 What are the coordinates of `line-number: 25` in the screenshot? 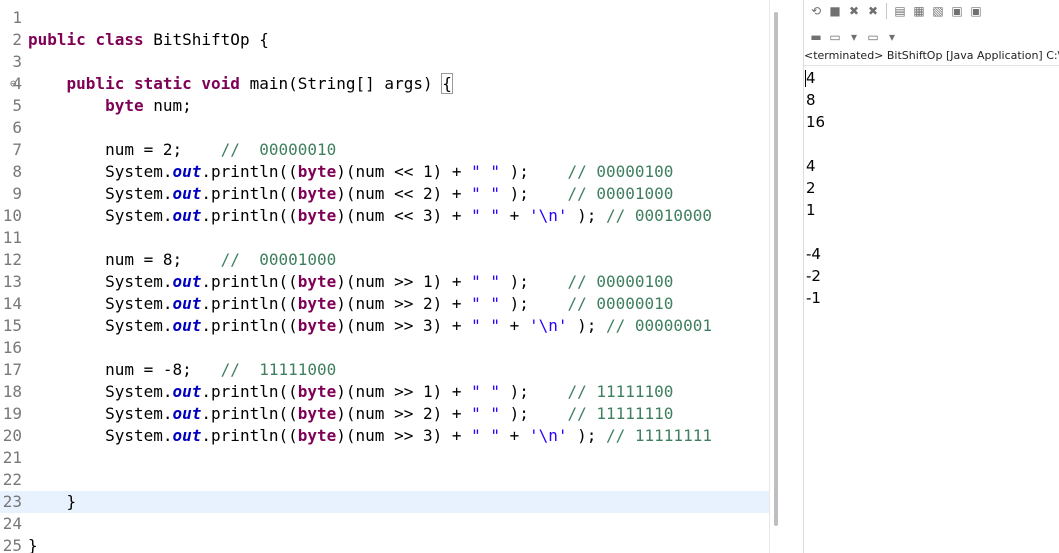 It's located at (12, 544).